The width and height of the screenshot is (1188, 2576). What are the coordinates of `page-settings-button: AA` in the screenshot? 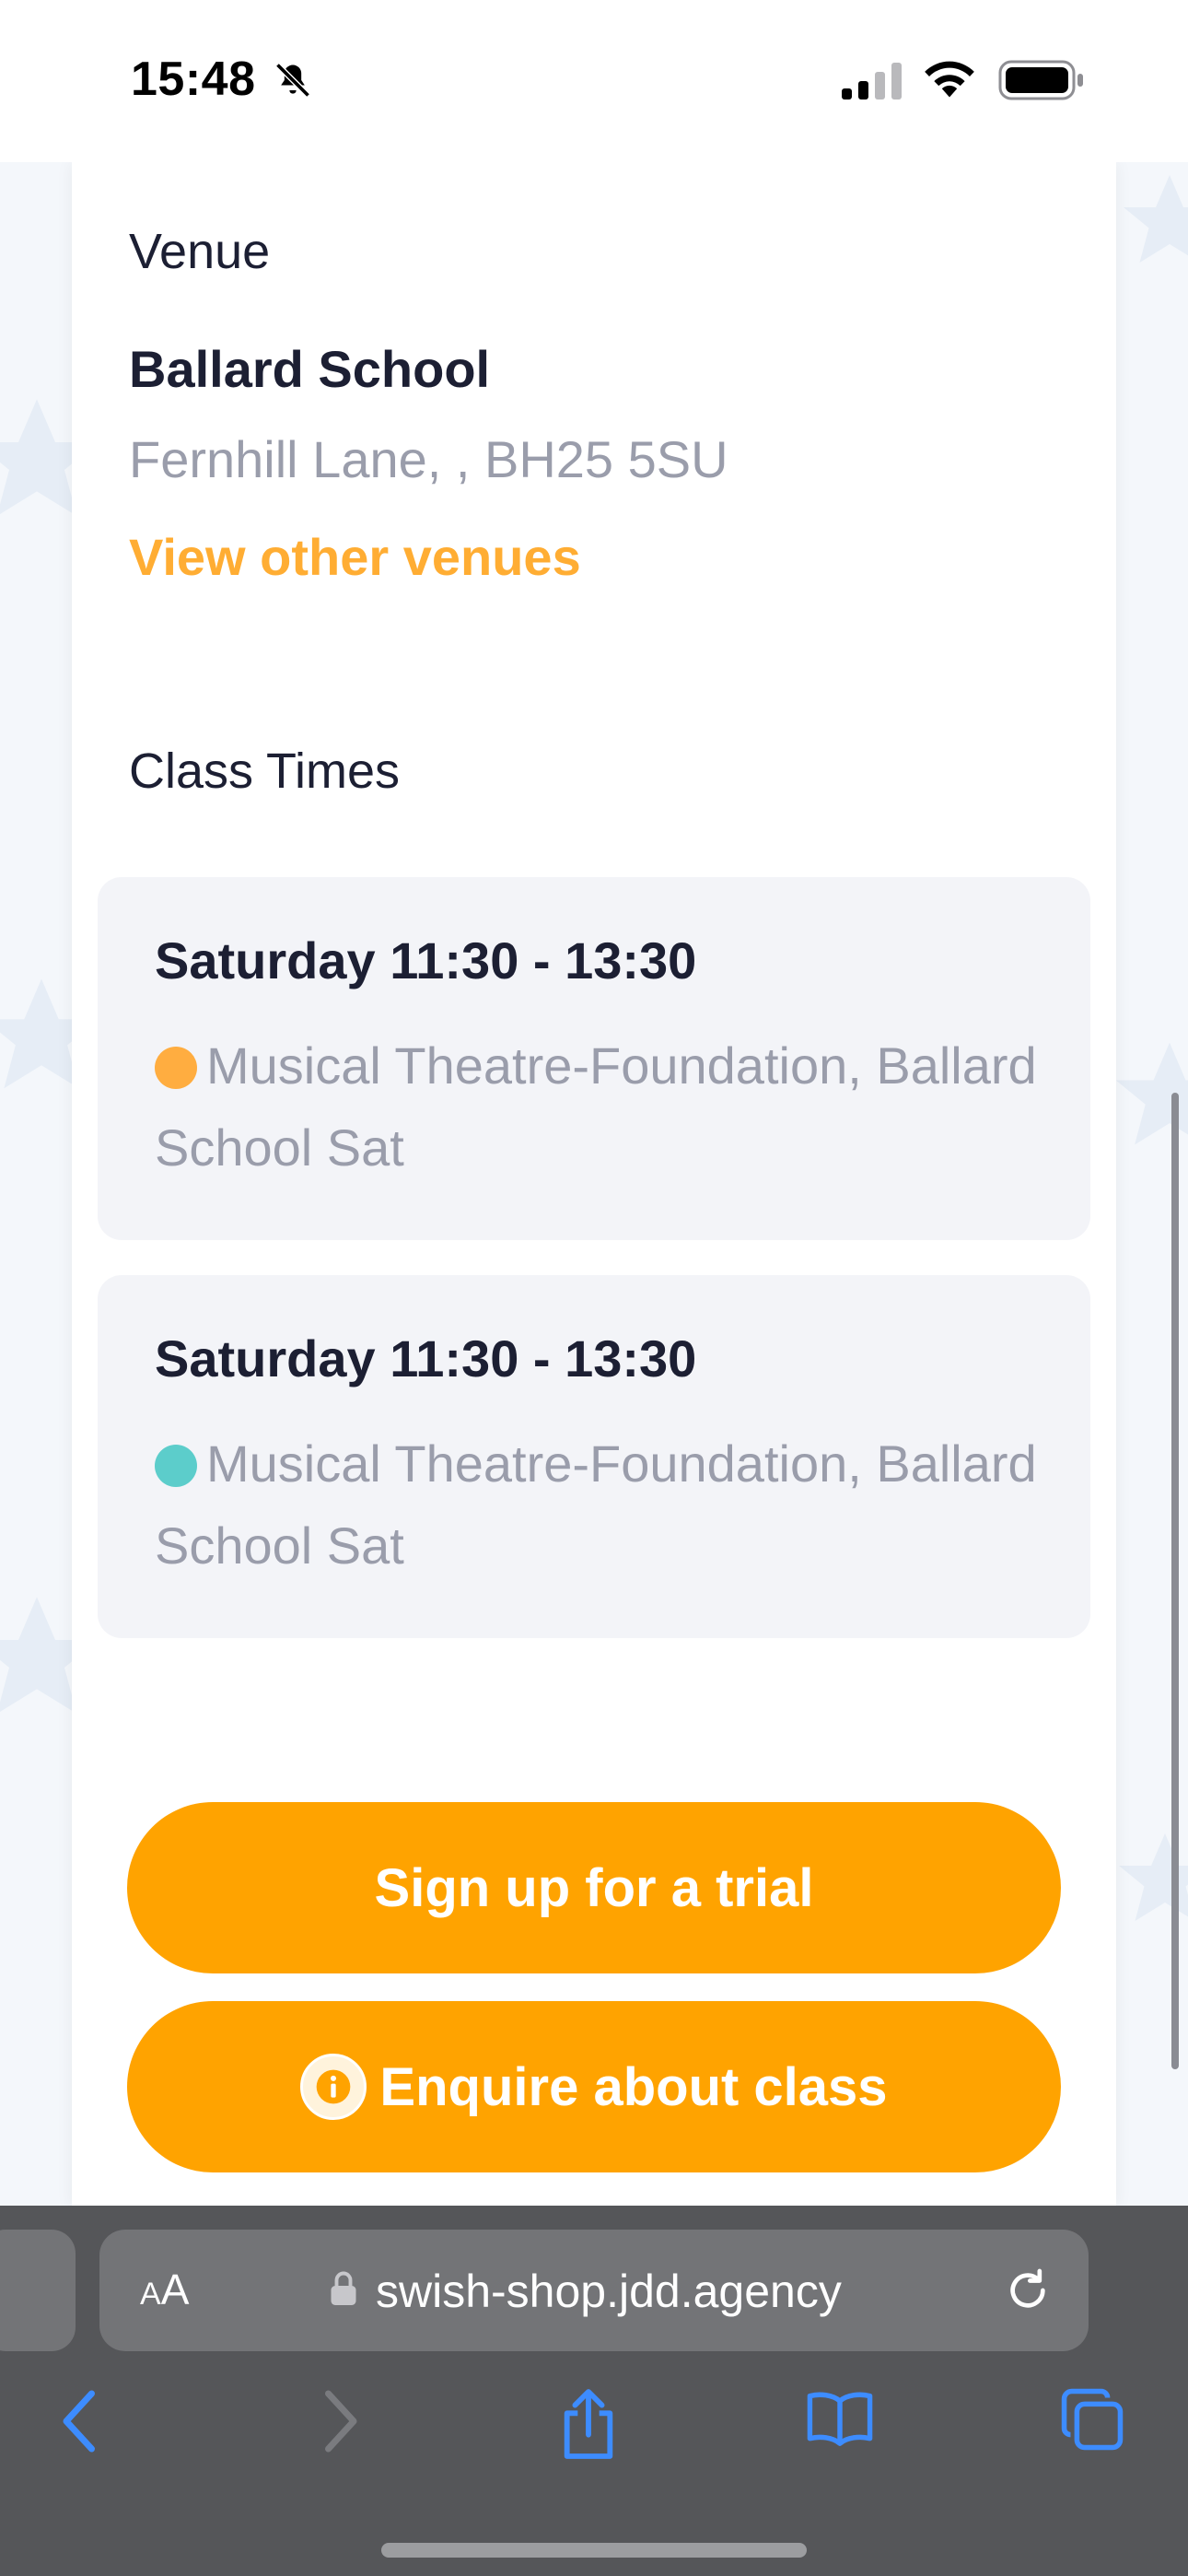 It's located at (164, 2289).